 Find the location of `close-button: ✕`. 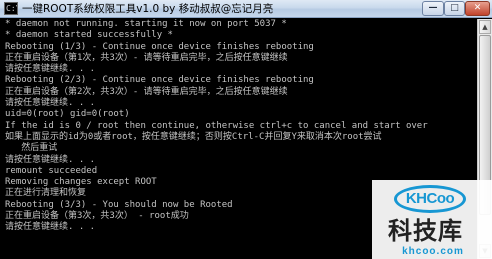

close-button: ✕ is located at coordinates (477, 8).